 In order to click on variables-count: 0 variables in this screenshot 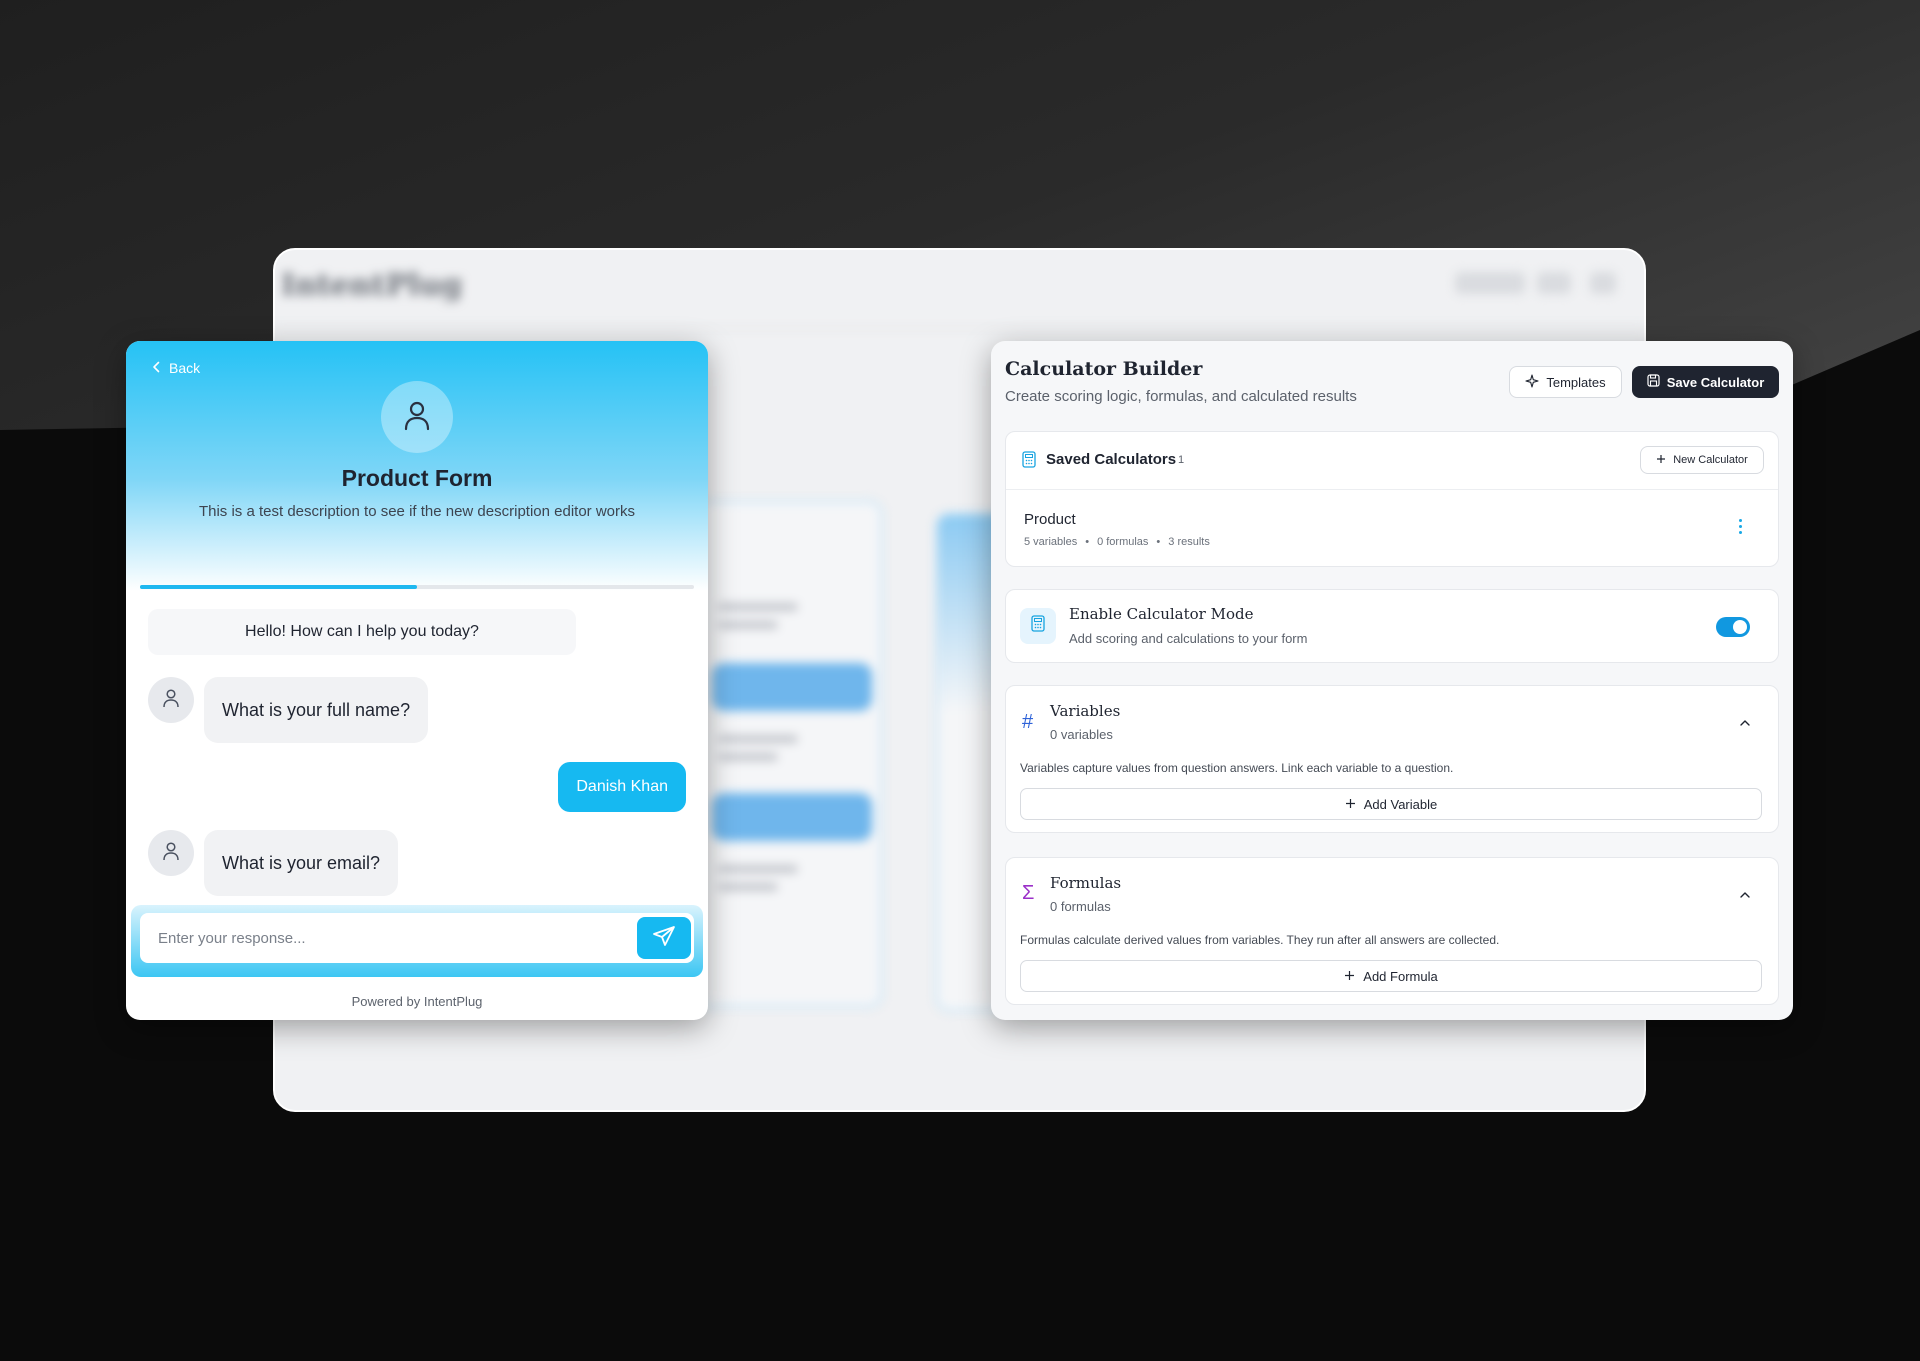, I will do `click(1081, 734)`.